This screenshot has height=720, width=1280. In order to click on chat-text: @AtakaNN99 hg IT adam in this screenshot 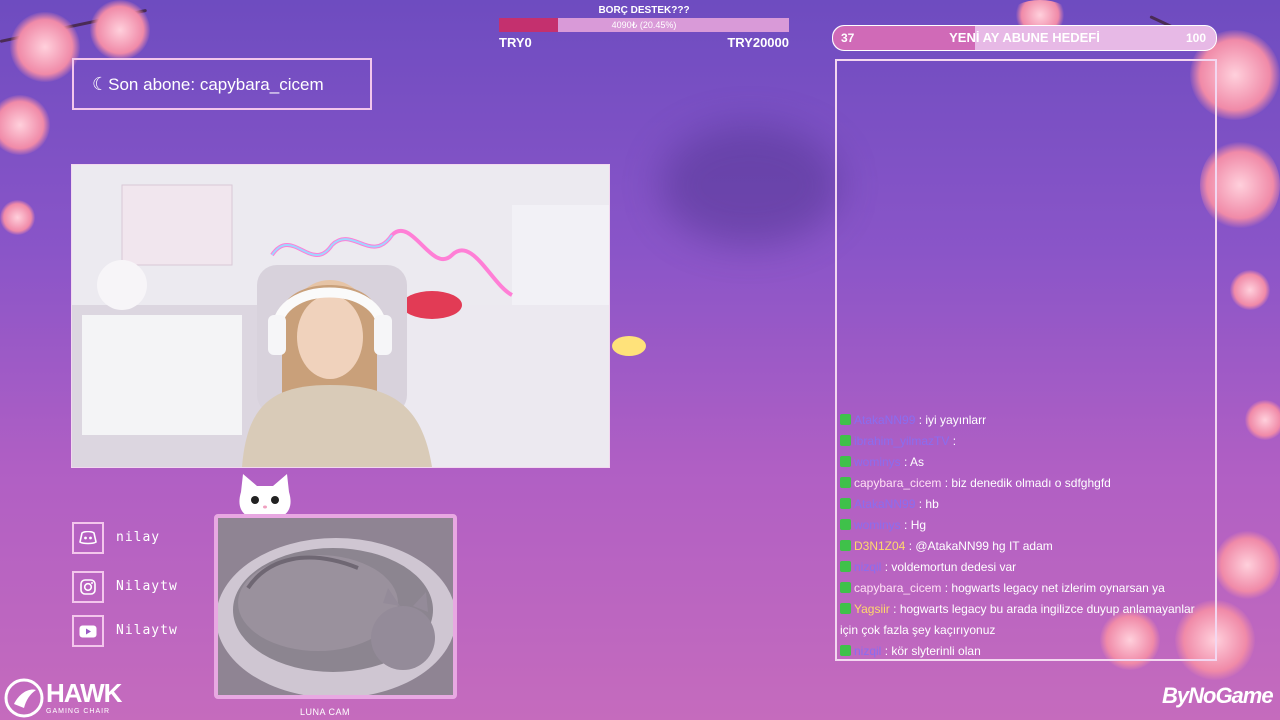, I will do `click(984, 546)`.